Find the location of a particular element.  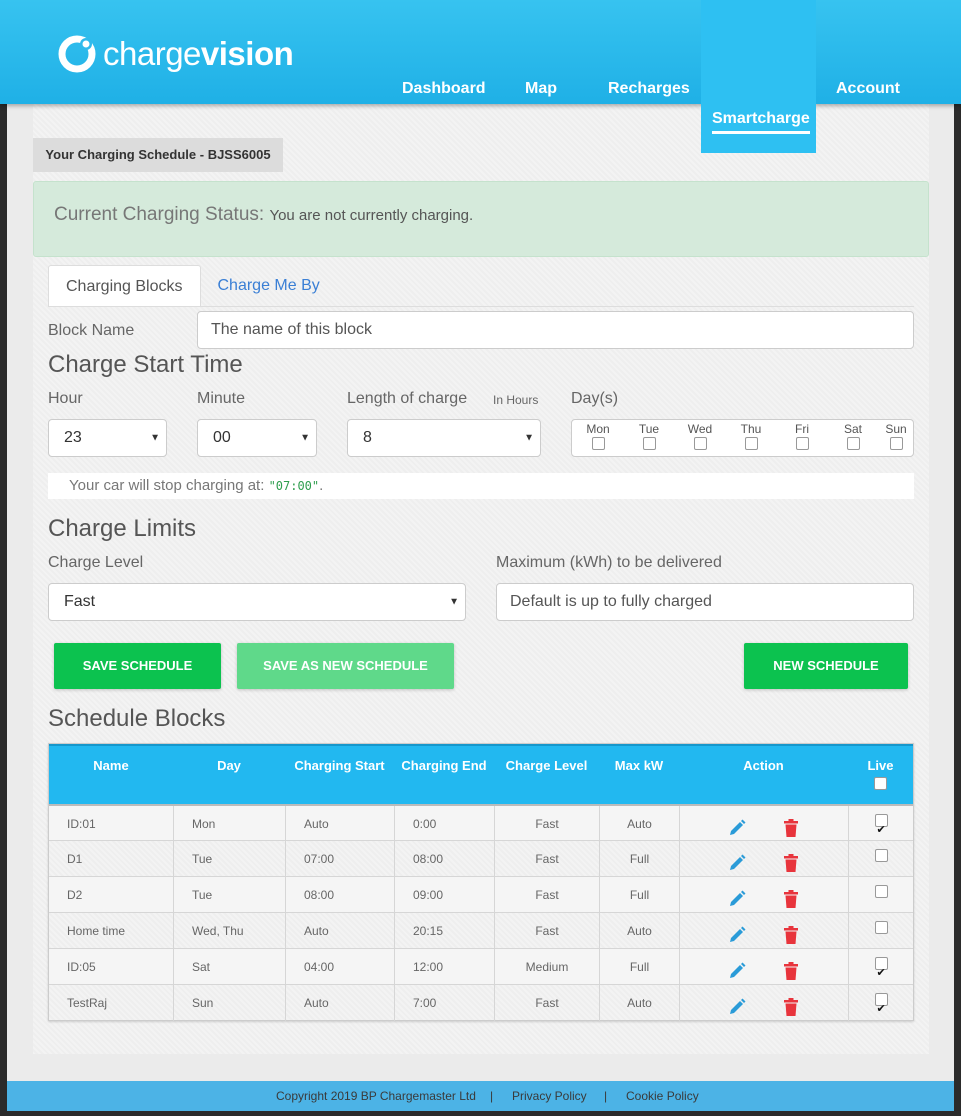

charge-level-select: Fast ▼ is located at coordinates (257, 602).